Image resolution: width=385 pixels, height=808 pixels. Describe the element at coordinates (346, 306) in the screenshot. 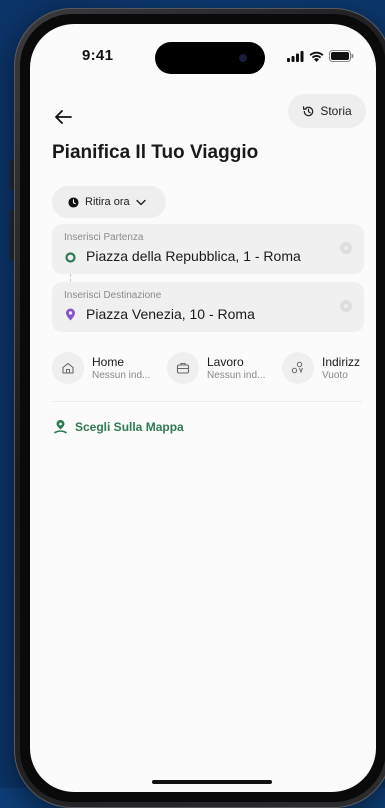

I see `clear-destination-icon: ×` at that location.